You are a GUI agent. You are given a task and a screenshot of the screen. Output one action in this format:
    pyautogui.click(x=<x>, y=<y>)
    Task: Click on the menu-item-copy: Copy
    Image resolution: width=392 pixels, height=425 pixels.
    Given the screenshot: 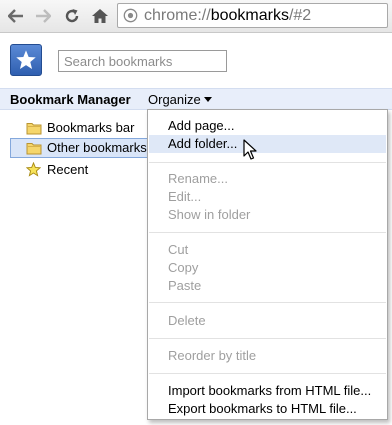 What is the action you would take?
    pyautogui.click(x=267, y=268)
    